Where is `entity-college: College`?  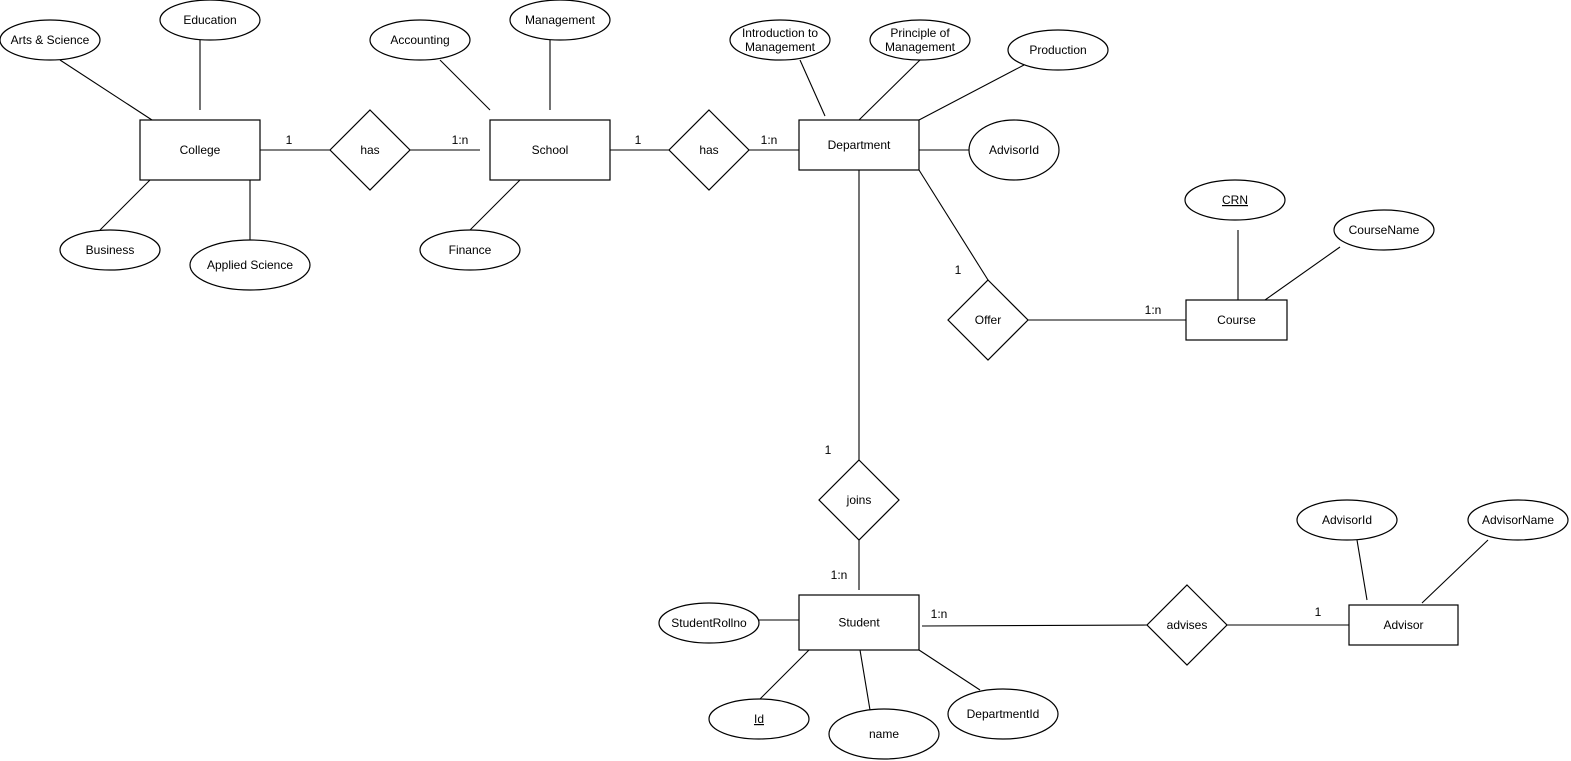 entity-college: College is located at coordinates (200, 150).